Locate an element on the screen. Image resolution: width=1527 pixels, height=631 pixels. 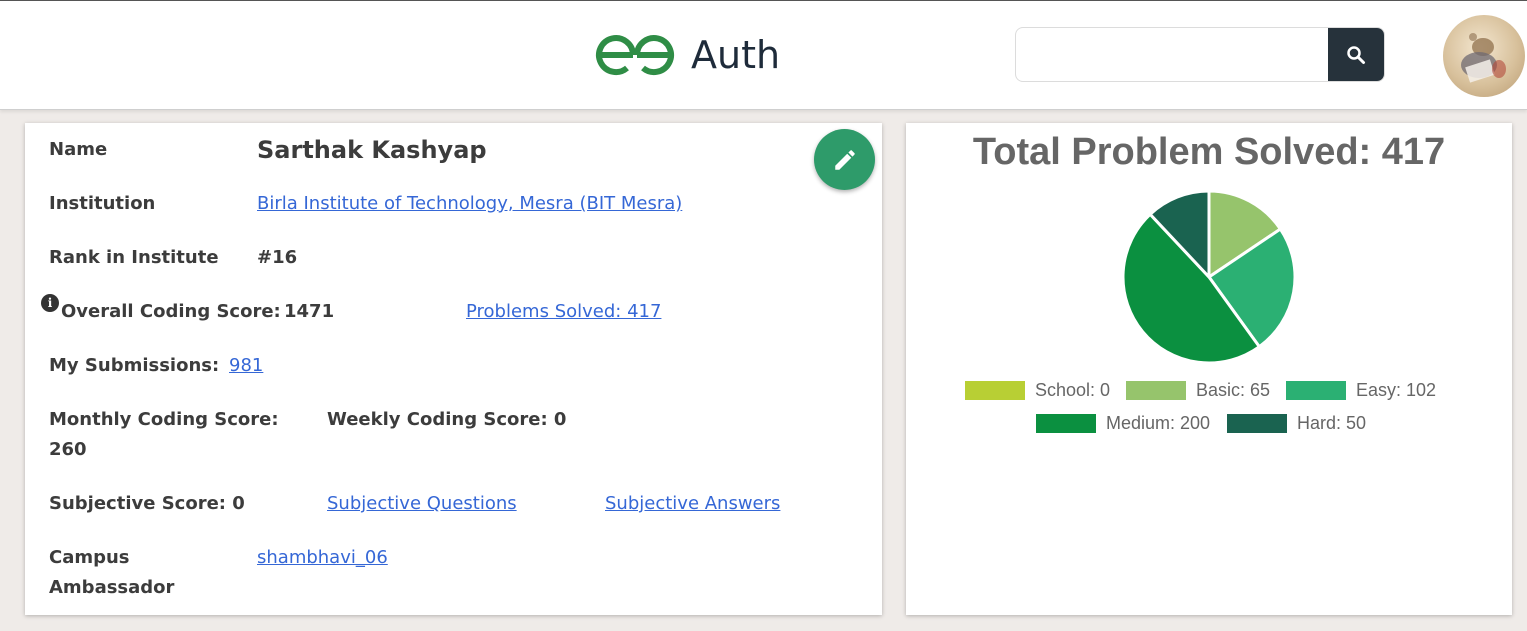
gfg-logo-icon is located at coordinates (635, 55).